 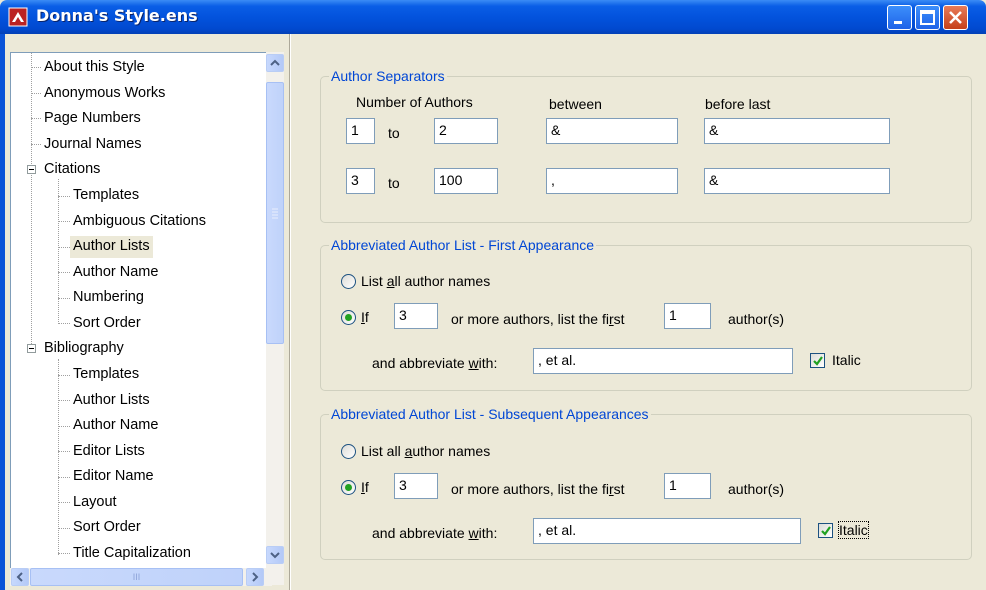 I want to click on subsequent-list-all-label: List all author names, so click(x=425, y=451).